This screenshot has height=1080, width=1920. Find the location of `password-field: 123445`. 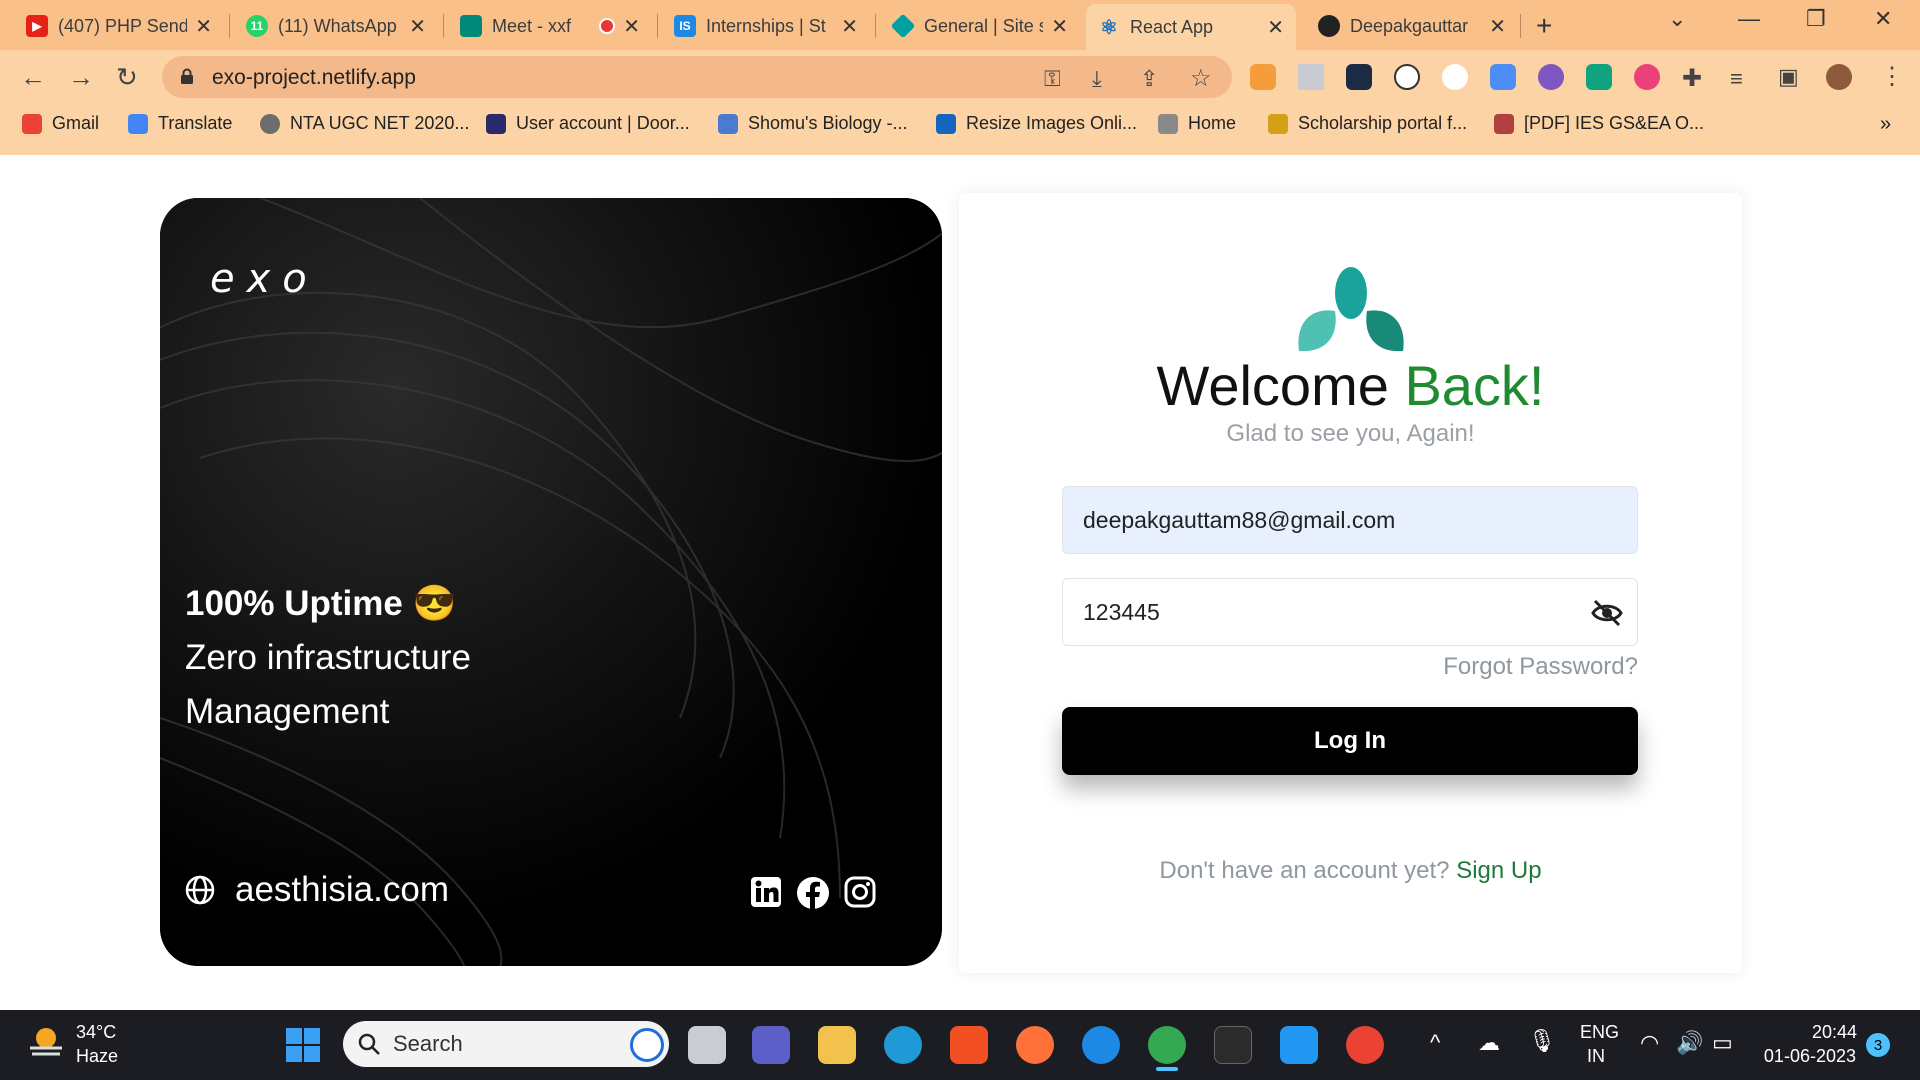

password-field: 123445 is located at coordinates (1350, 612).